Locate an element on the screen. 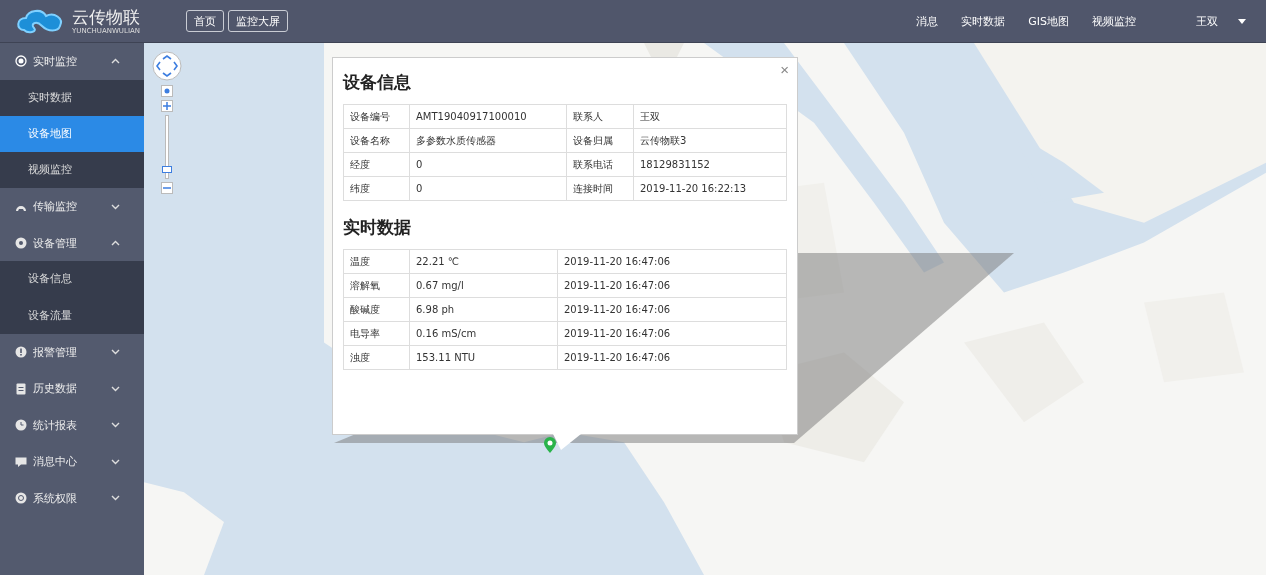  dot-icon is located at coordinates (167, 91).